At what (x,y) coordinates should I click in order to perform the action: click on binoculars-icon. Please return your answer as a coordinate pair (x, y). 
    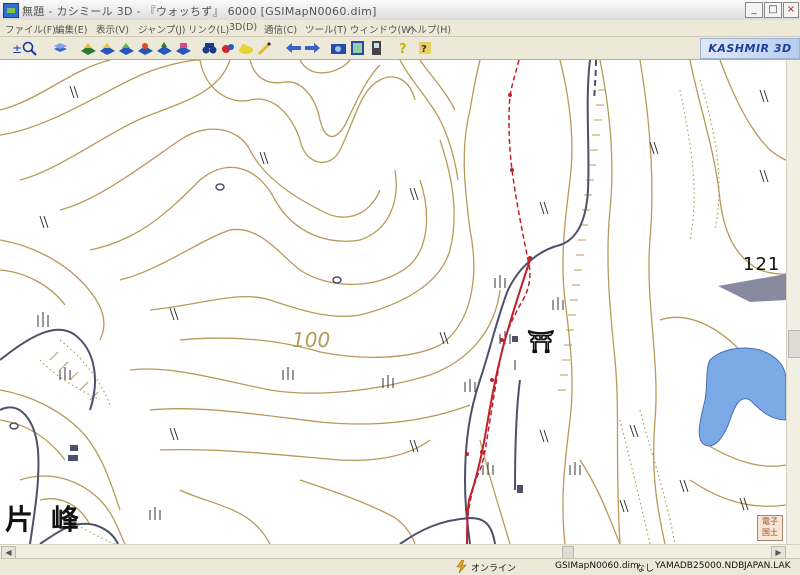
    Looking at the image, I should click on (209, 48).